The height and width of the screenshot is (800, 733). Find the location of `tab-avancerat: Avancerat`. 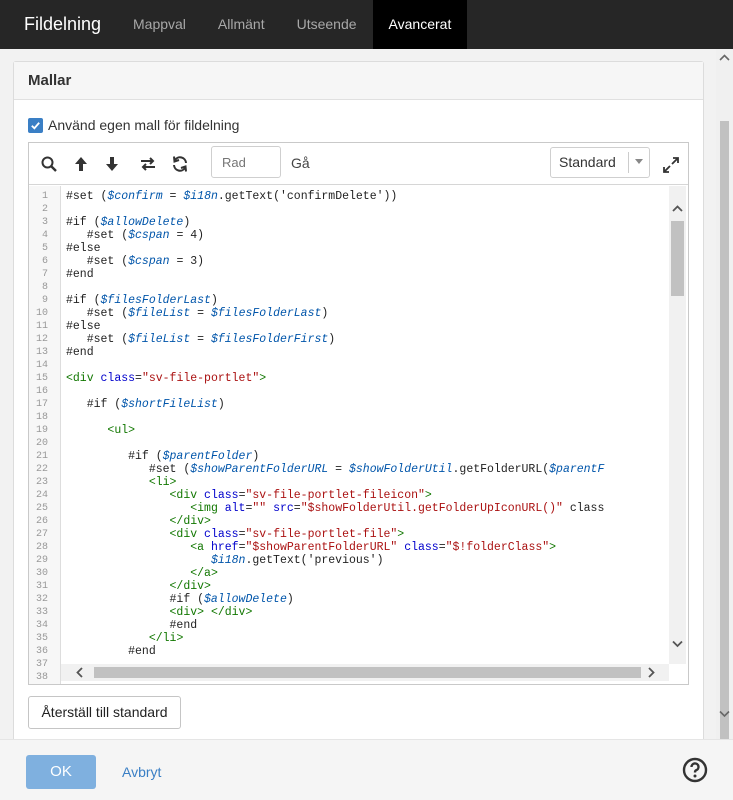

tab-avancerat: Avancerat is located at coordinates (420, 24).